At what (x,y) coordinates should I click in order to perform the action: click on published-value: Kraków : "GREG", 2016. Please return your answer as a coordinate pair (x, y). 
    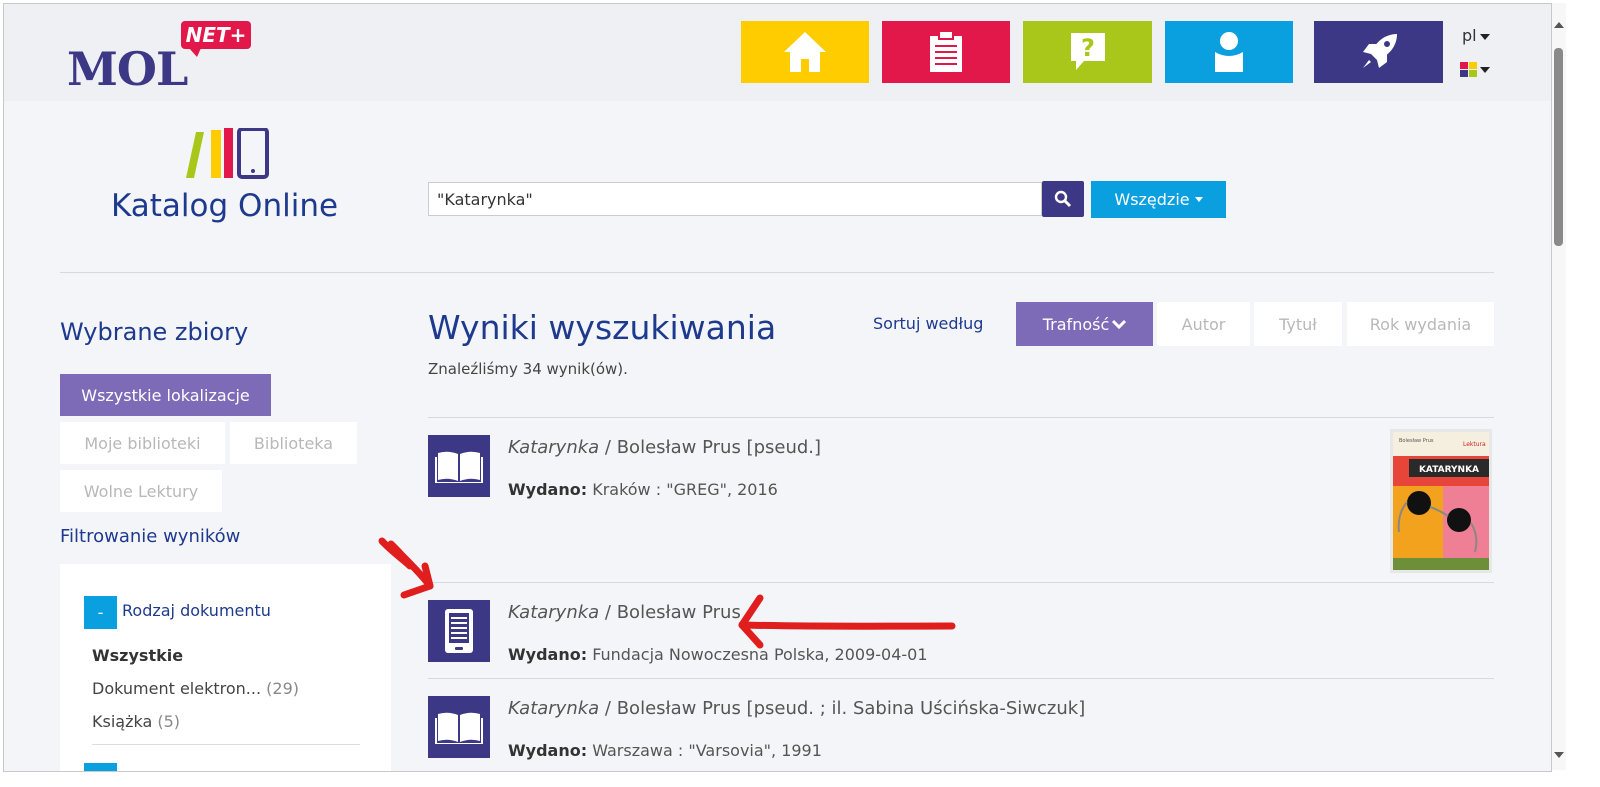
    Looking at the image, I should click on (682, 489).